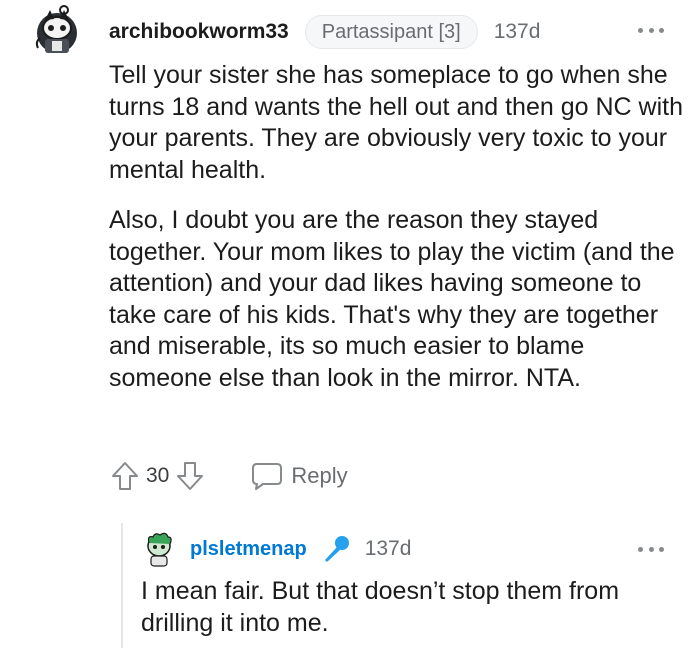  I want to click on comment-age: 137d, so click(517, 31).